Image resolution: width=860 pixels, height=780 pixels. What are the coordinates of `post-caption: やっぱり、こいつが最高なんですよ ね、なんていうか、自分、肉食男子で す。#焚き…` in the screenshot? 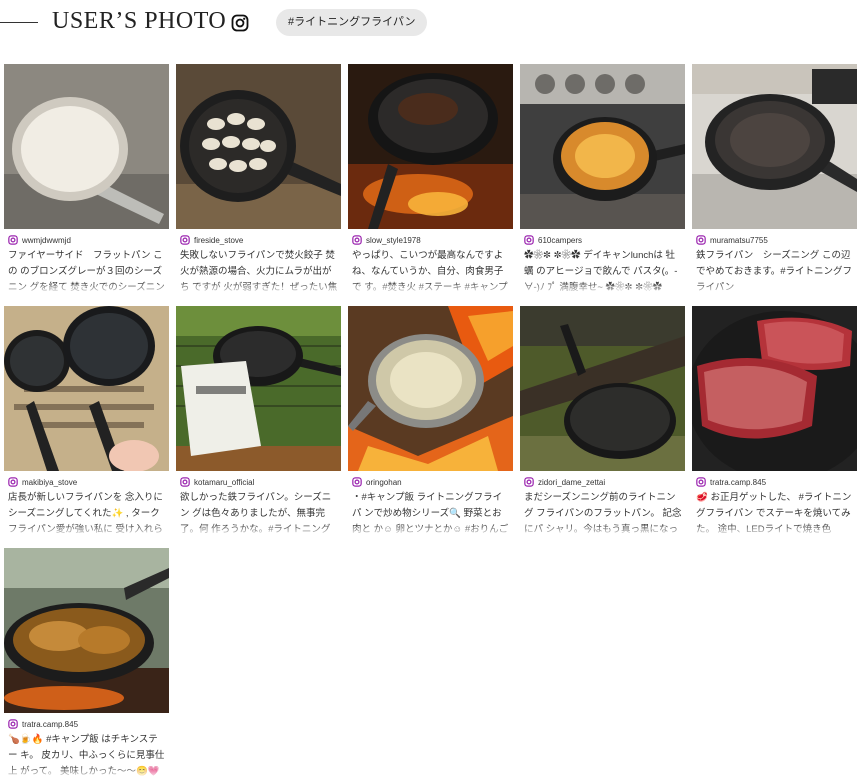 It's located at (431, 272).